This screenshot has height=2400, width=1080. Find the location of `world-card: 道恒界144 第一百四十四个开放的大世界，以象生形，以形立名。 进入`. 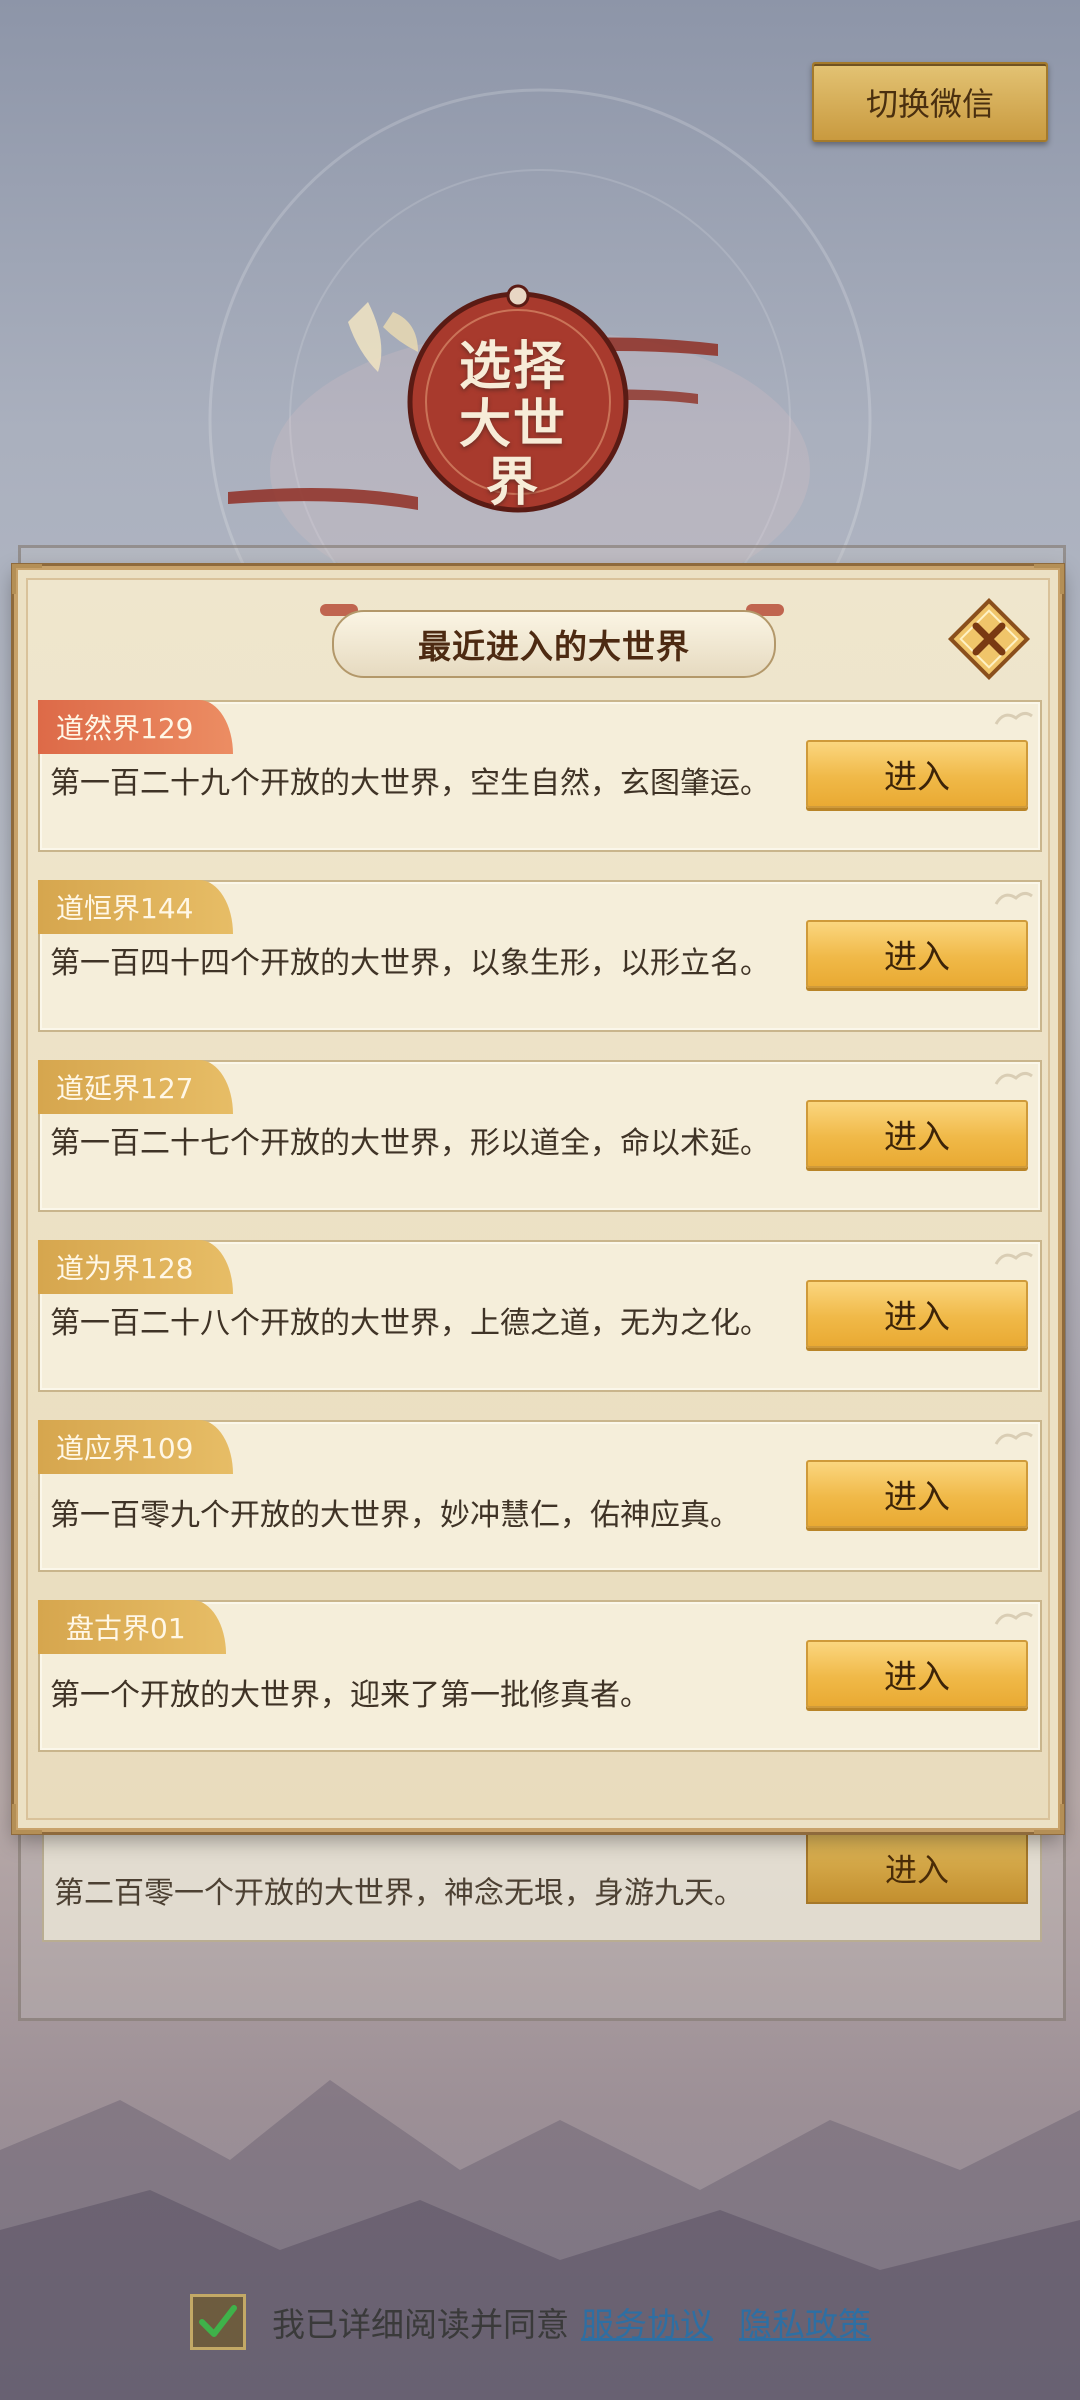

world-card: 道恒界144 第一百四十四个开放的大世界，以象生形，以形立名。 进入 is located at coordinates (540, 956).